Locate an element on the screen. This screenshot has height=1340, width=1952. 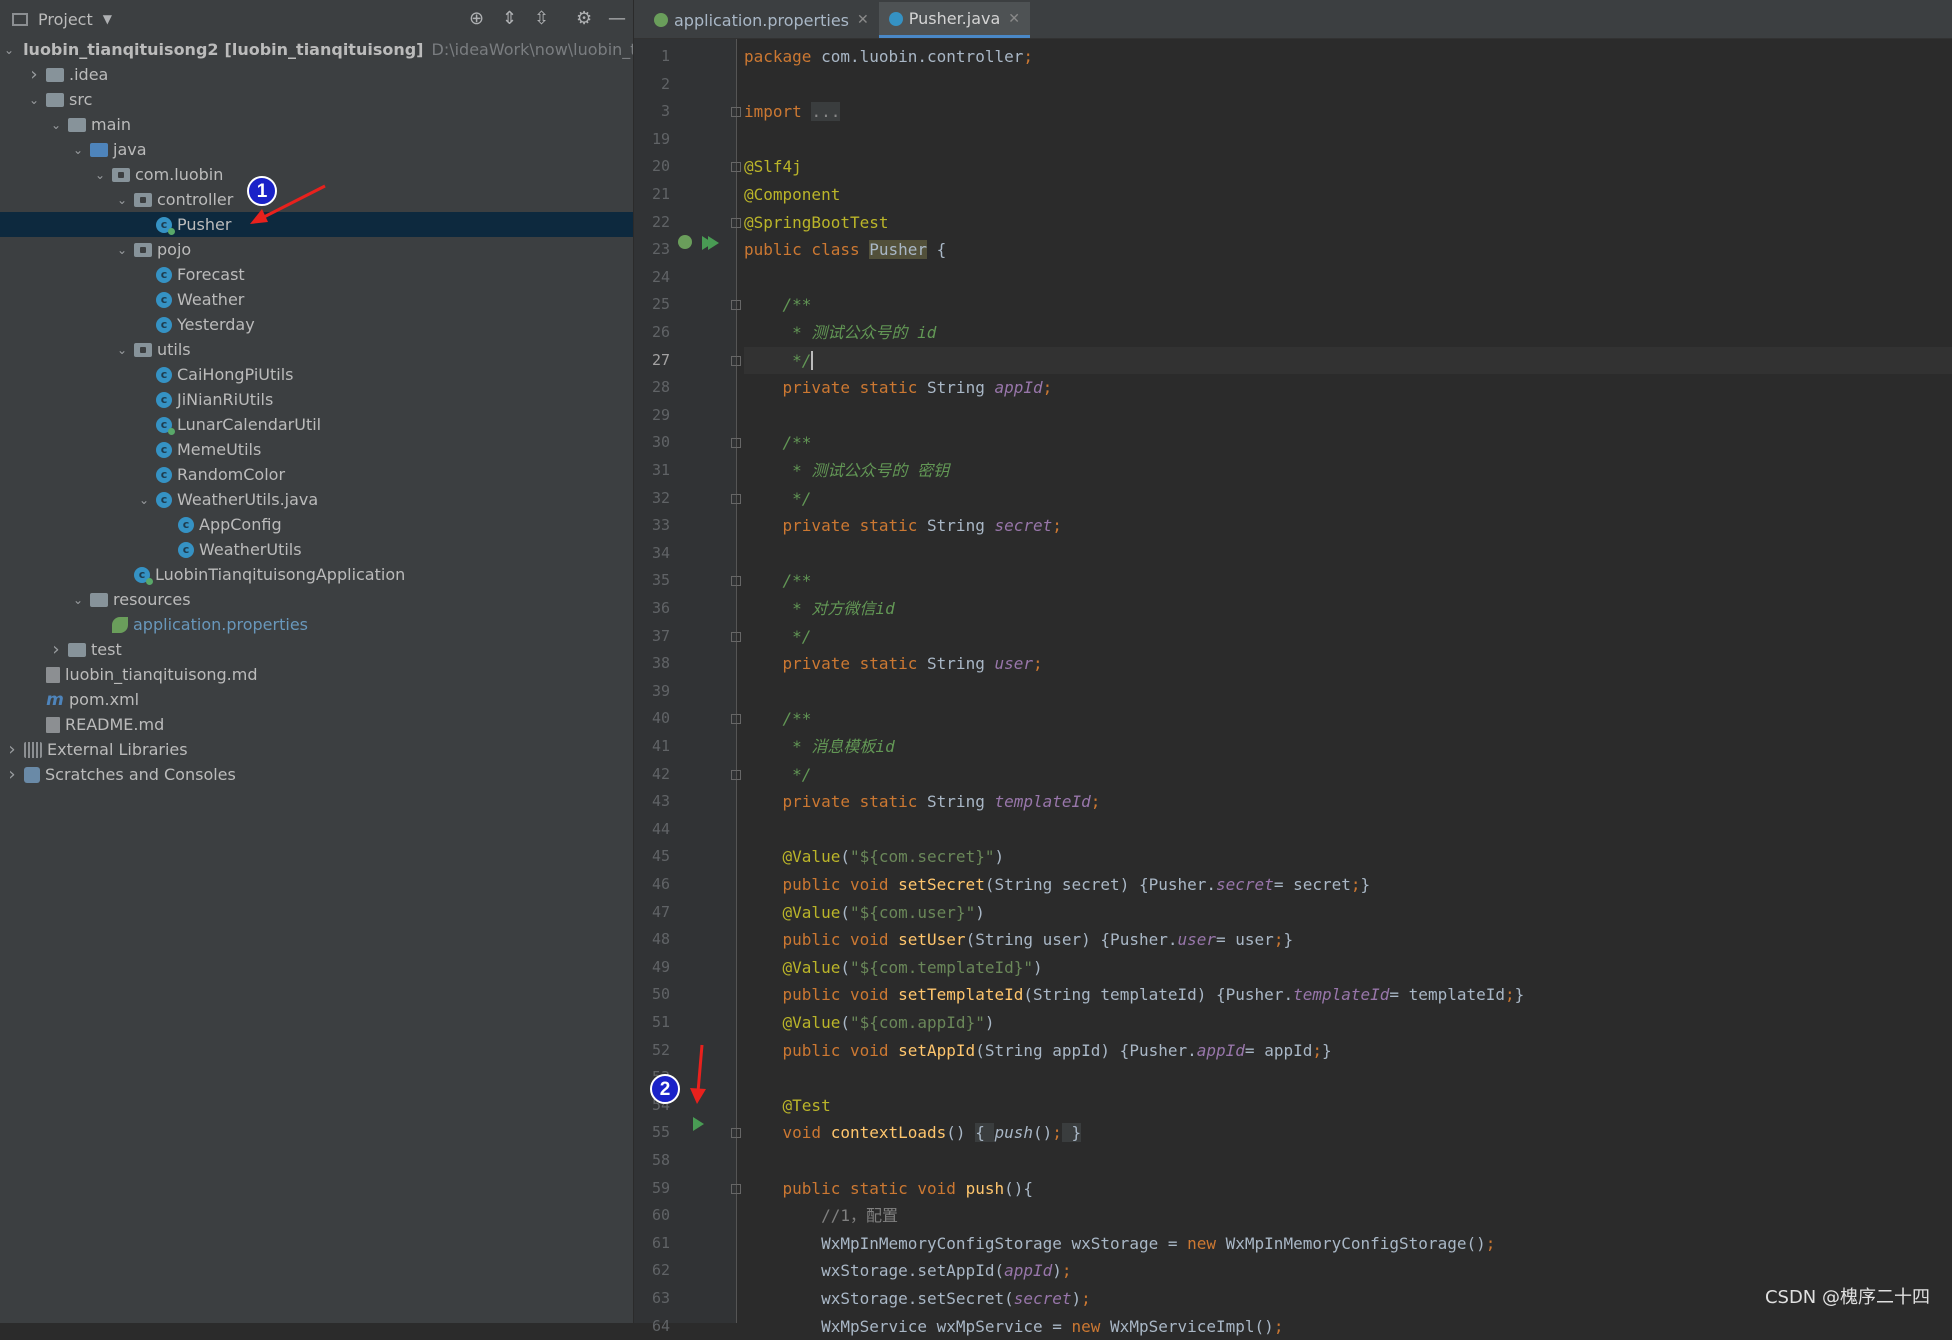
code-line: @Value("${com.secret}") is located at coordinates (1348, 856).